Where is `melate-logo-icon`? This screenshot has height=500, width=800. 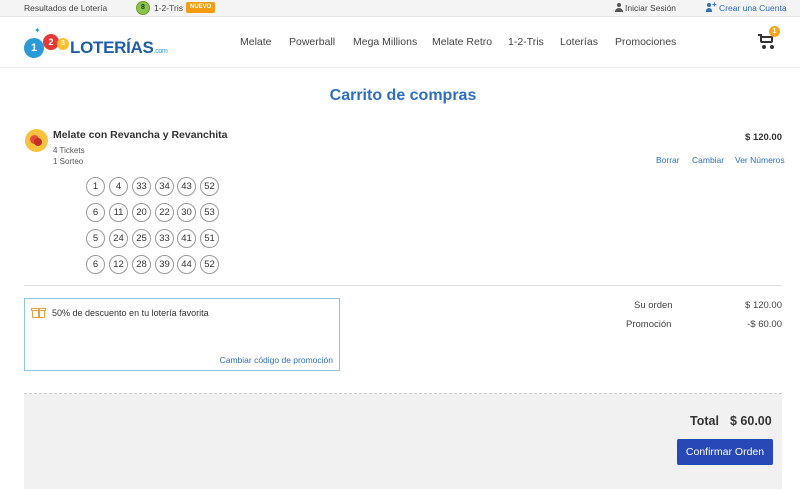 melate-logo-icon is located at coordinates (36, 140).